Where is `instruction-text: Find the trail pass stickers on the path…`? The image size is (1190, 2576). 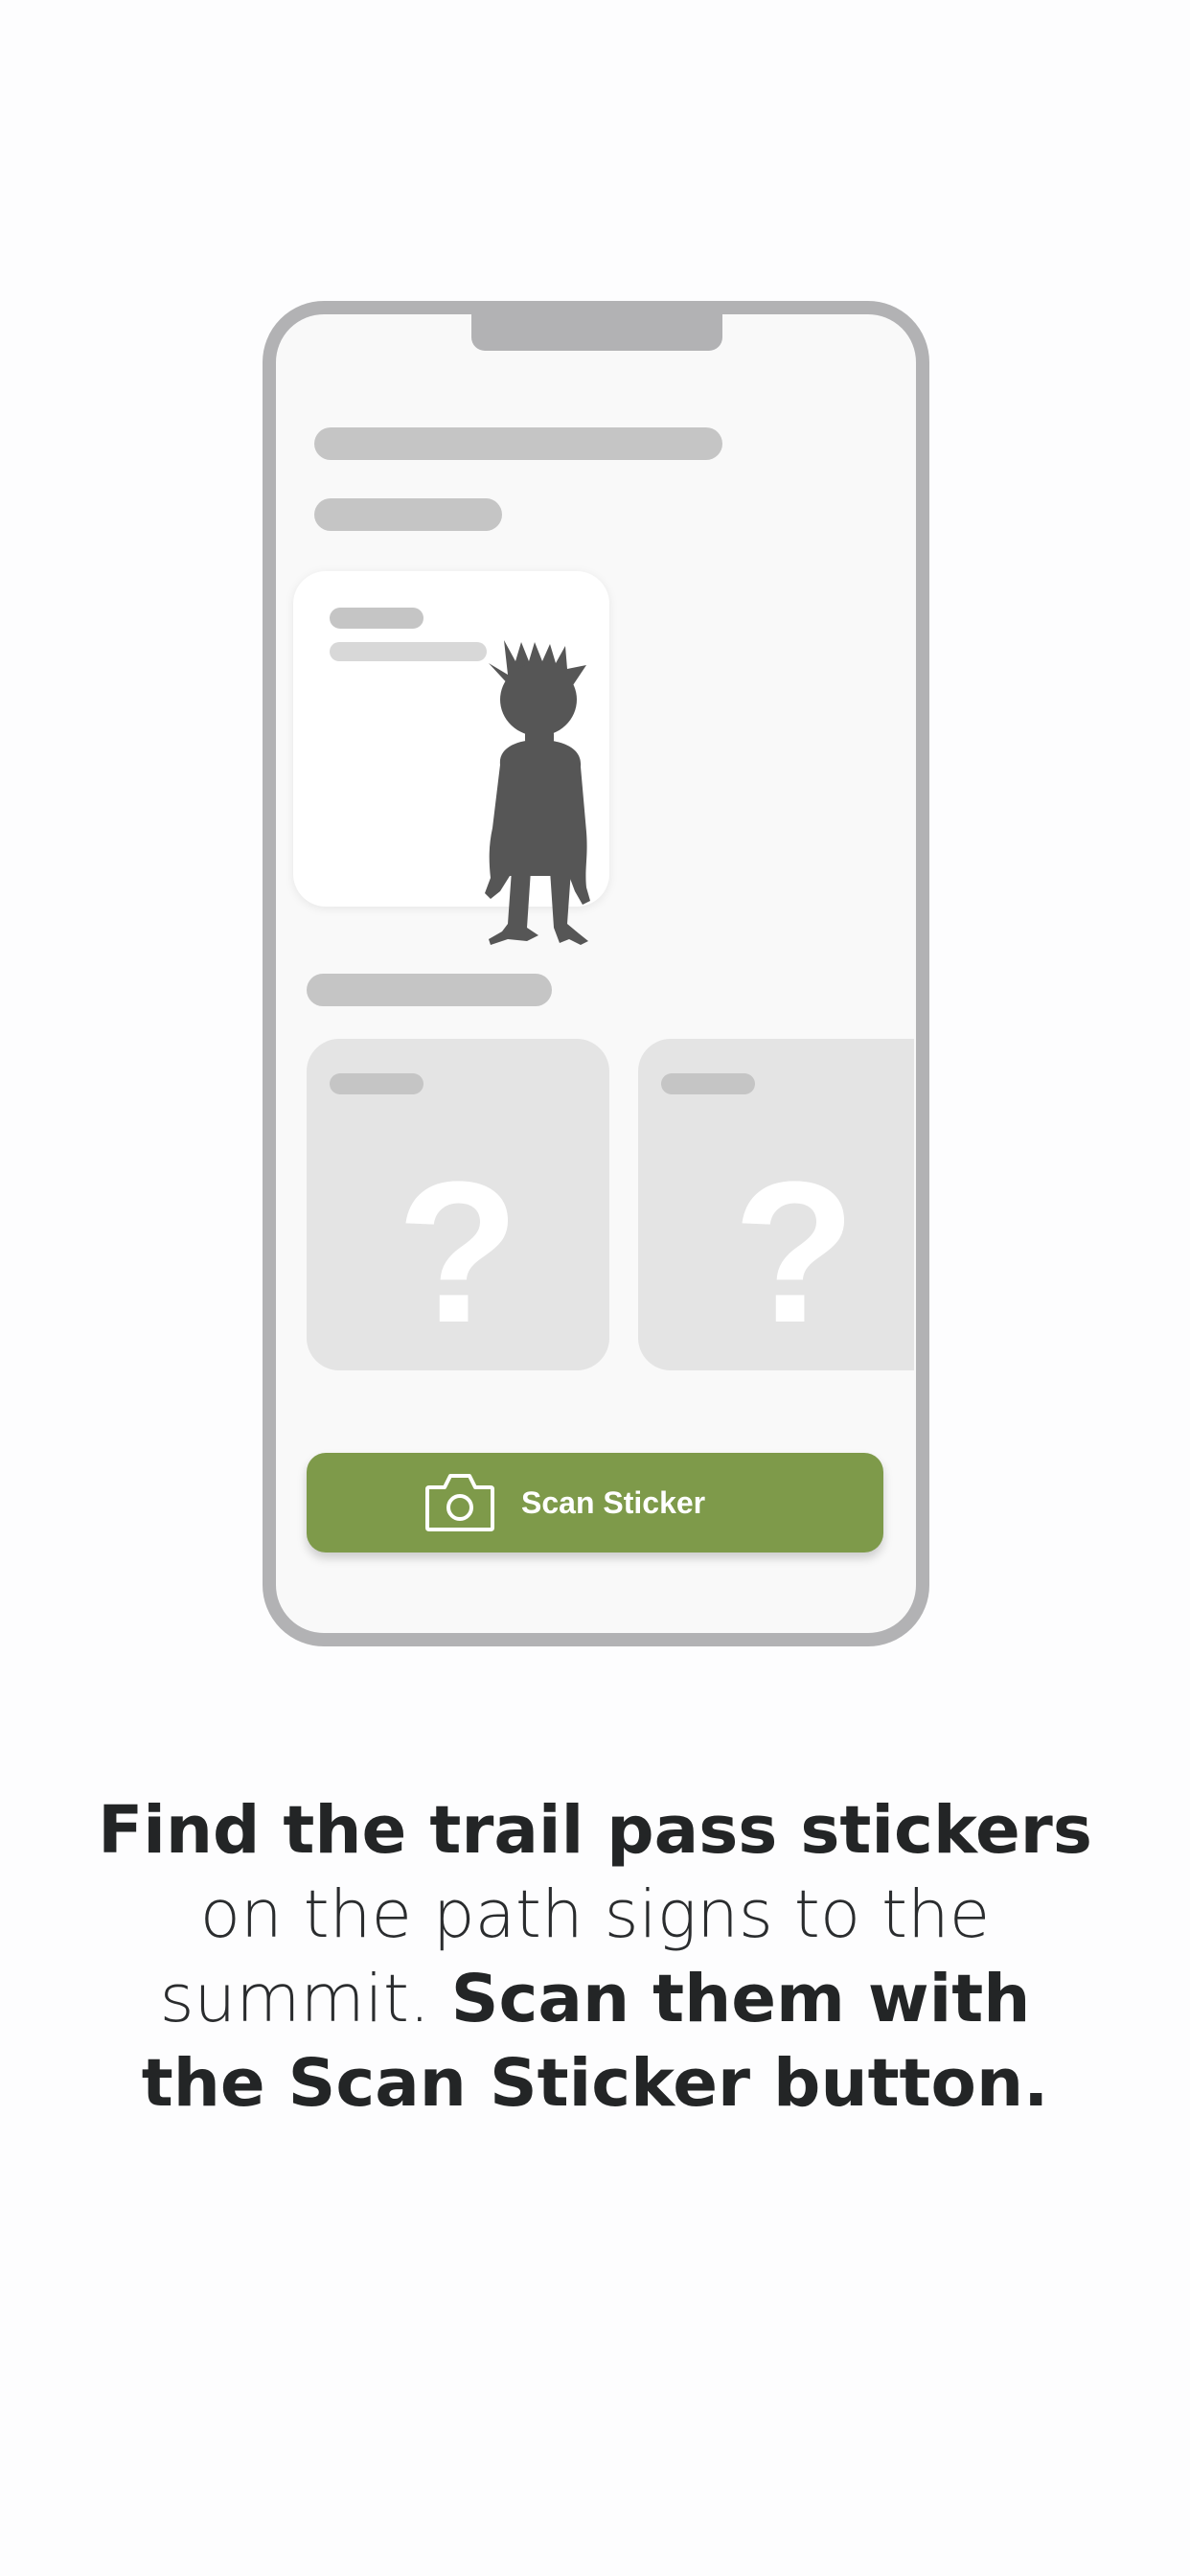 instruction-text: Find the trail pass stickers on the path… is located at coordinates (595, 1957).